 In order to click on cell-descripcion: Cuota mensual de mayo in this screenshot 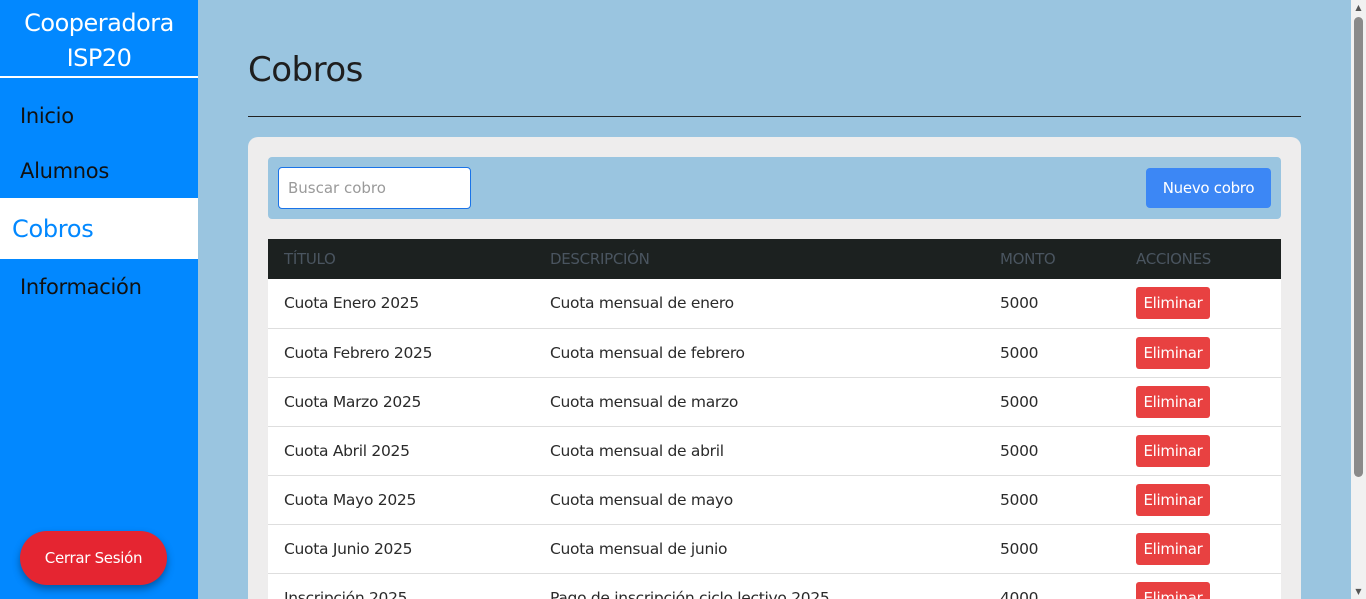, I will do `click(759, 500)`.